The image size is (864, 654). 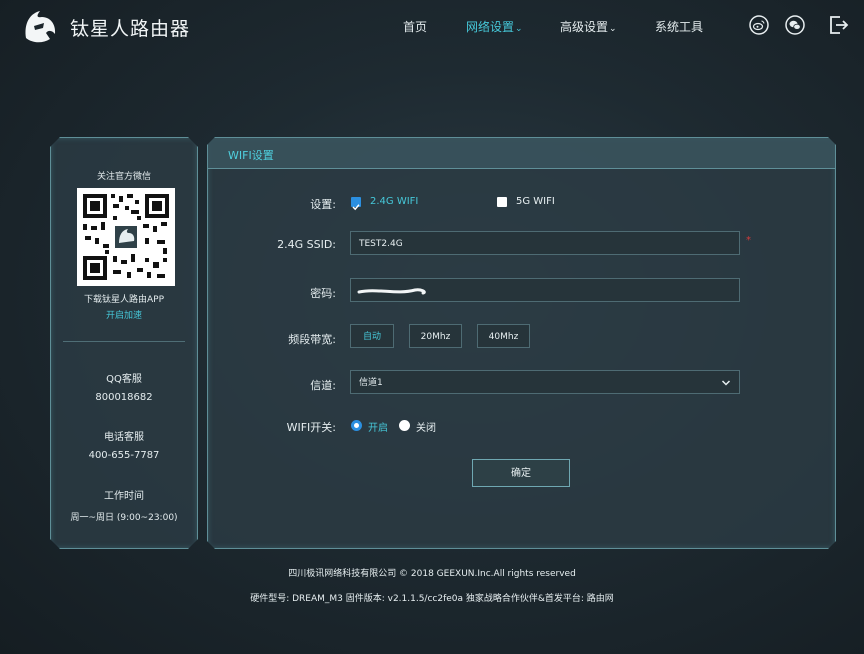 I want to click on nav-network-settings: 网络设置⌄, so click(x=494, y=26).